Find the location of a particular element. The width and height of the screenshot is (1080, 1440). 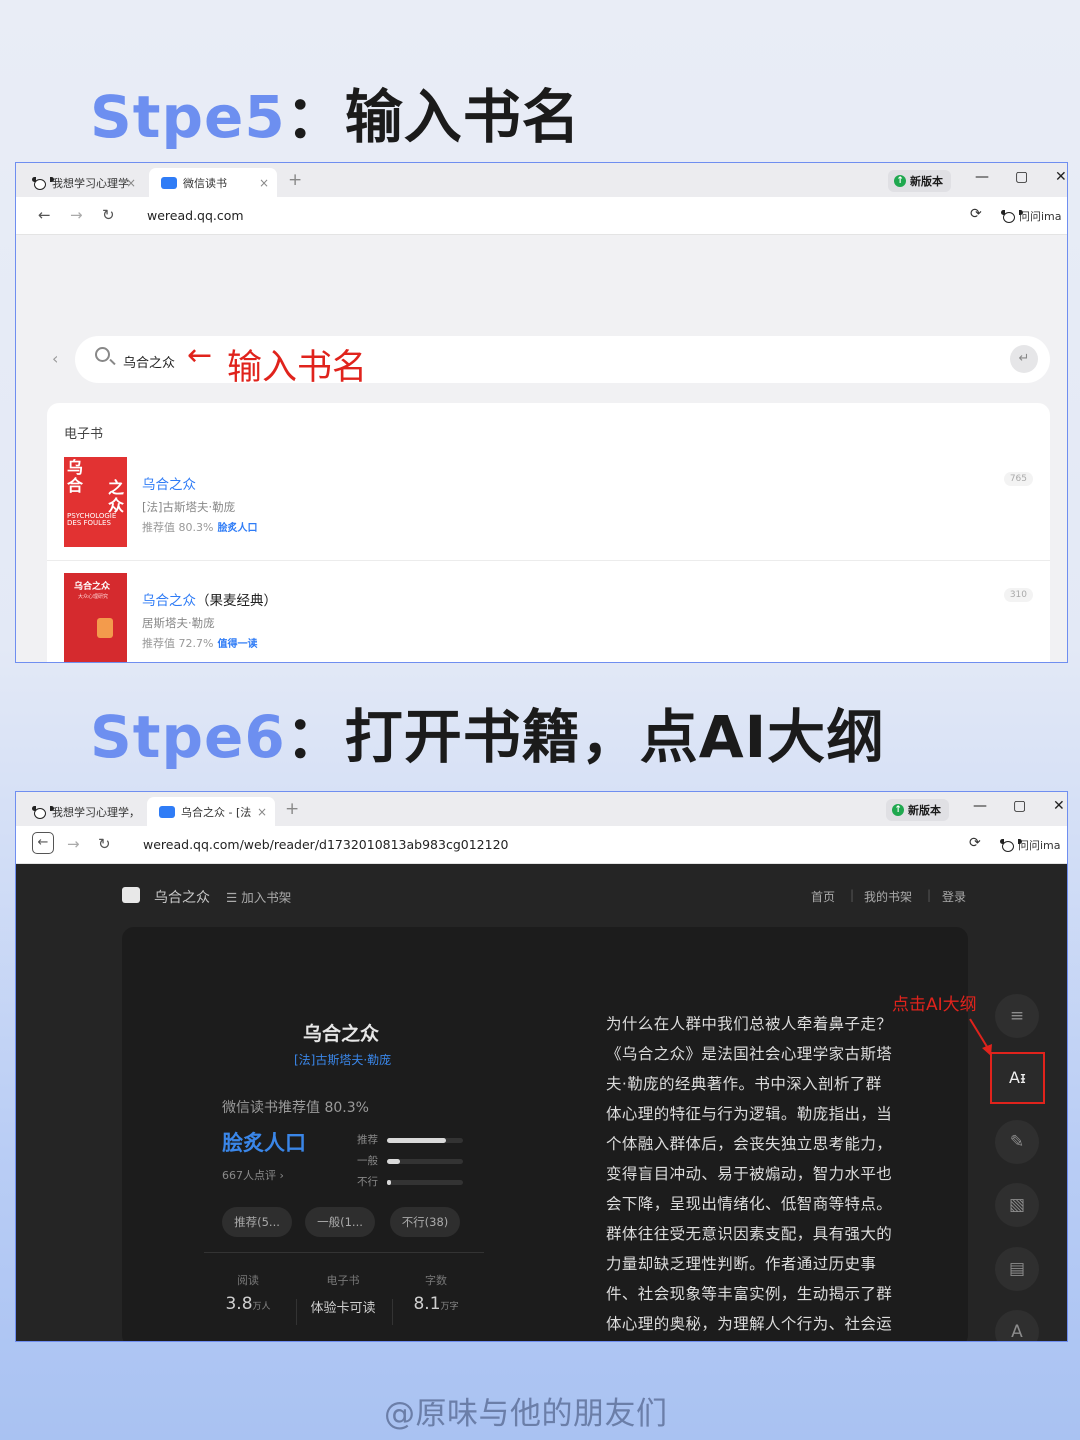

tab-label: 我想学习心理学， is located at coordinates (96, 812).